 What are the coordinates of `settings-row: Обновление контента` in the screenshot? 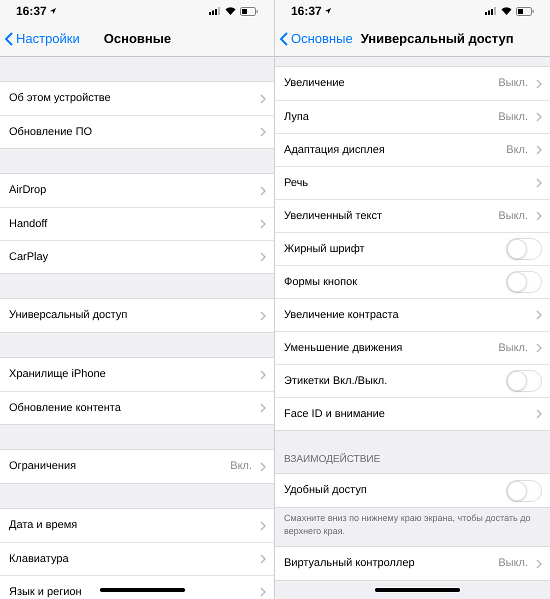 It's located at (137, 407).